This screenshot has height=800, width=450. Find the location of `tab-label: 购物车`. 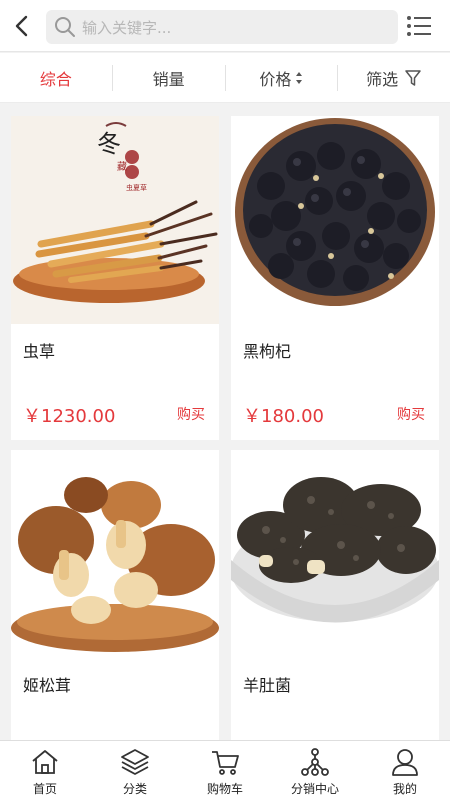

tab-label: 购物车 is located at coordinates (224, 789).